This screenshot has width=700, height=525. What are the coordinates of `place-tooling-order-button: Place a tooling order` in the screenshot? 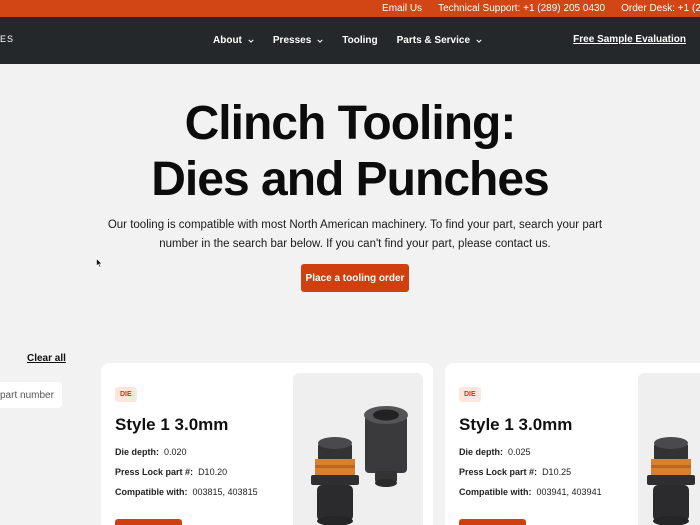 It's located at (355, 278).